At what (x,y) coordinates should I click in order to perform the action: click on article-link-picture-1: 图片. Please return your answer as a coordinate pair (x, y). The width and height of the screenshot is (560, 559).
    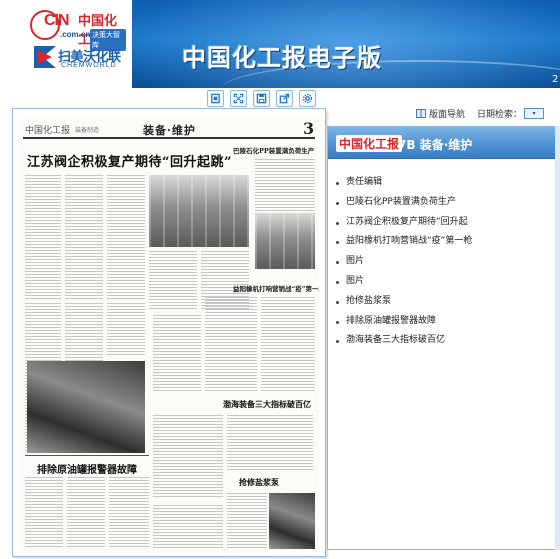
    Looking at the image, I should click on (444, 262).